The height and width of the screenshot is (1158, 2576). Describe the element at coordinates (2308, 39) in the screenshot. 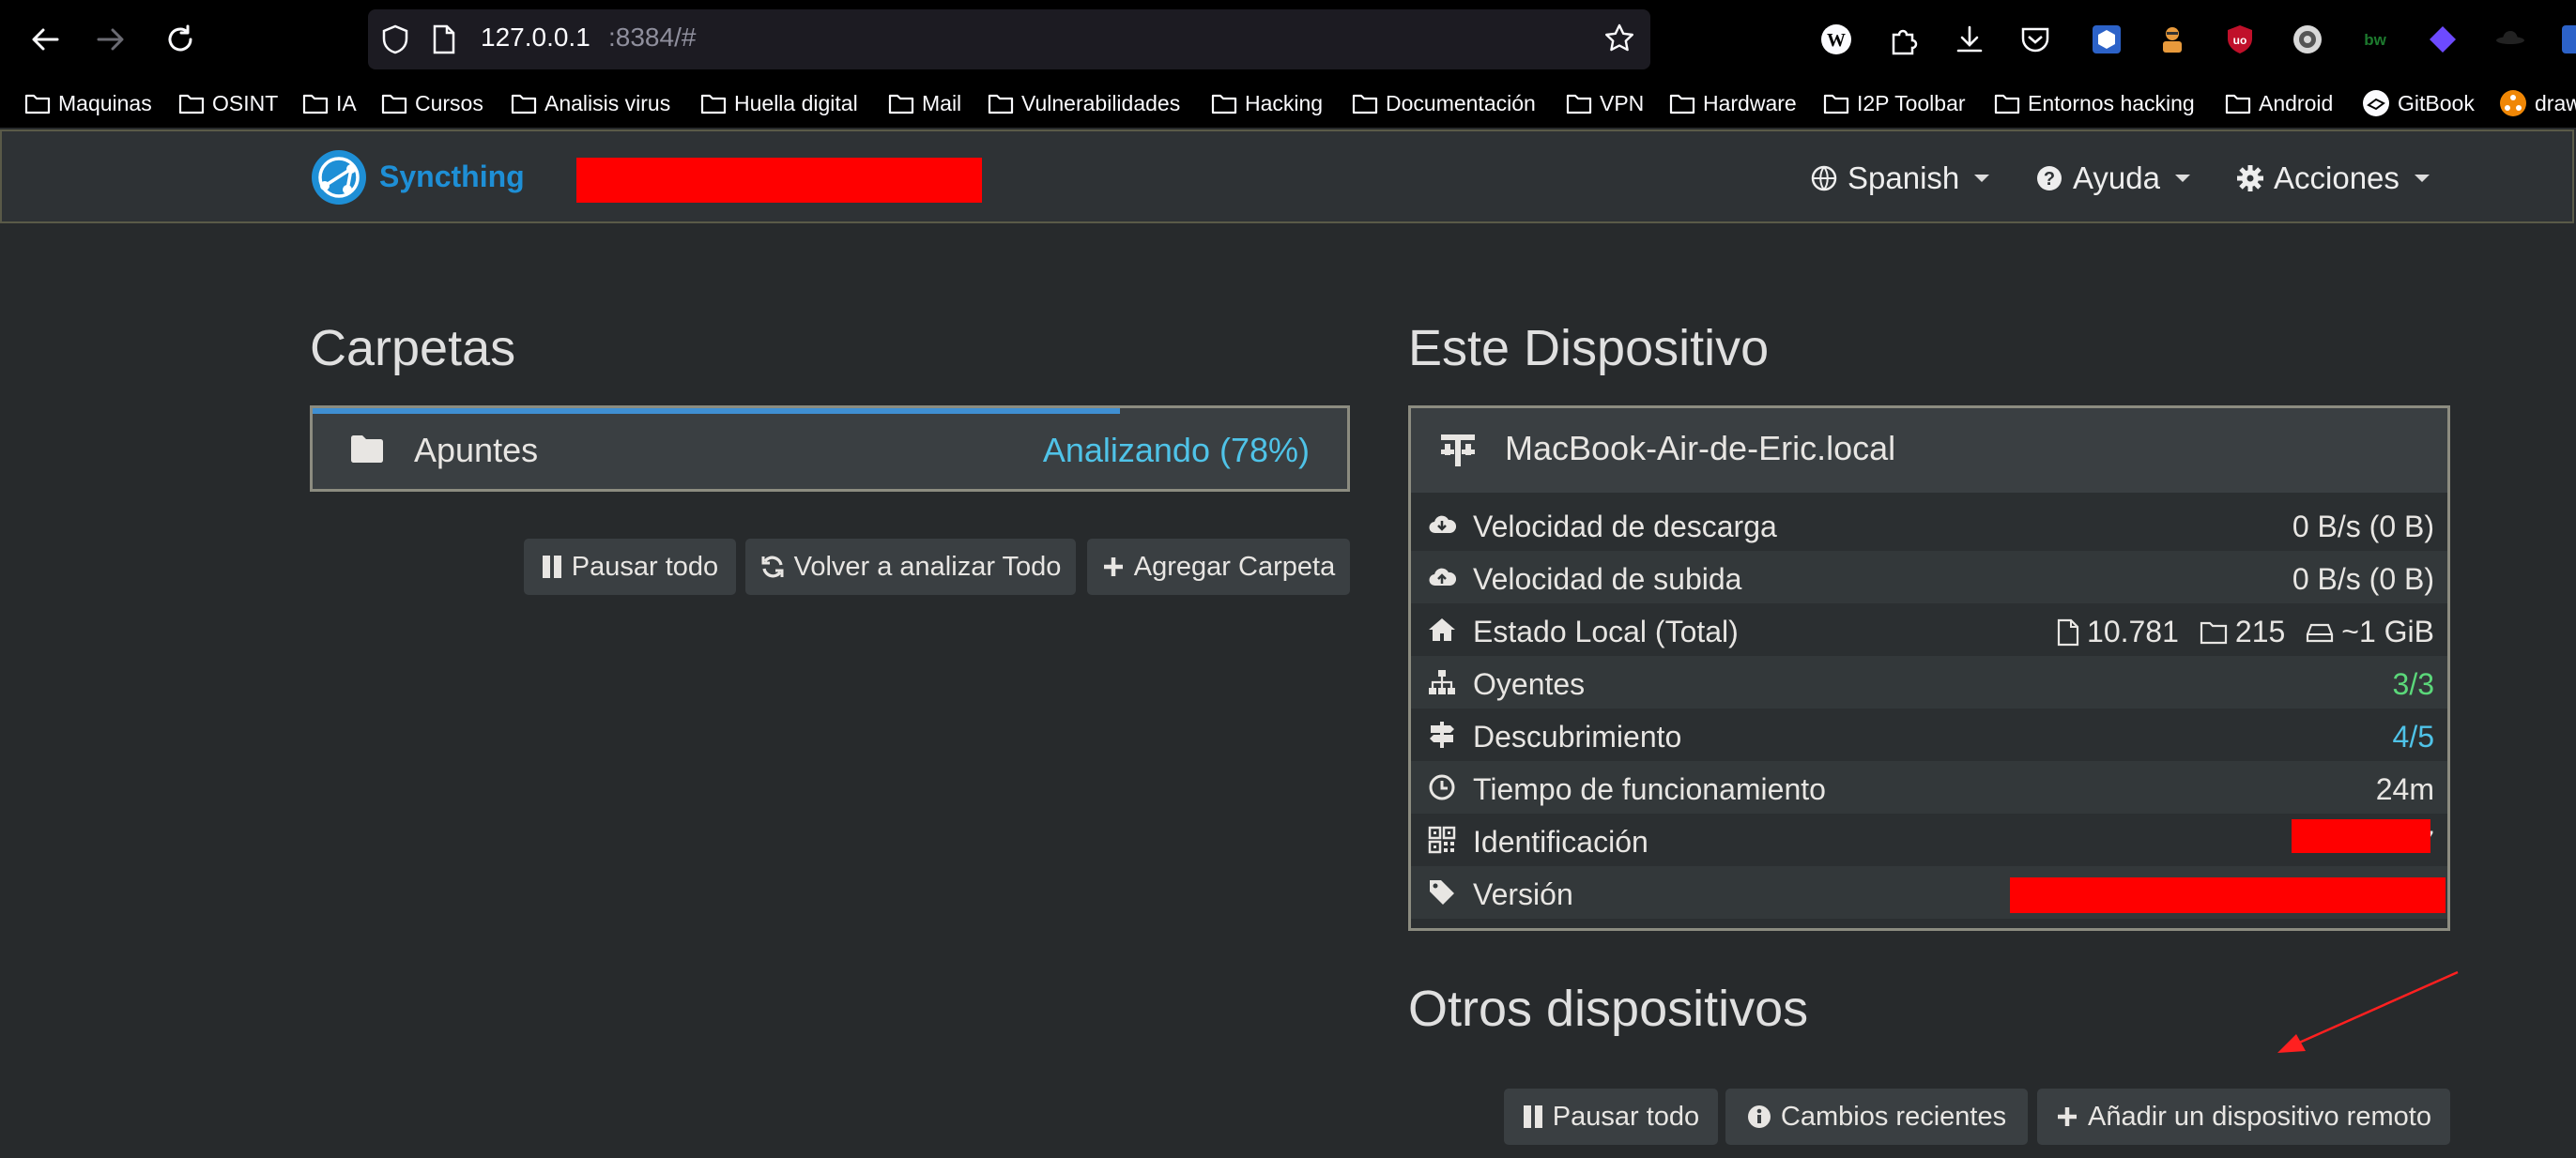

I see `privacy-icon` at that location.